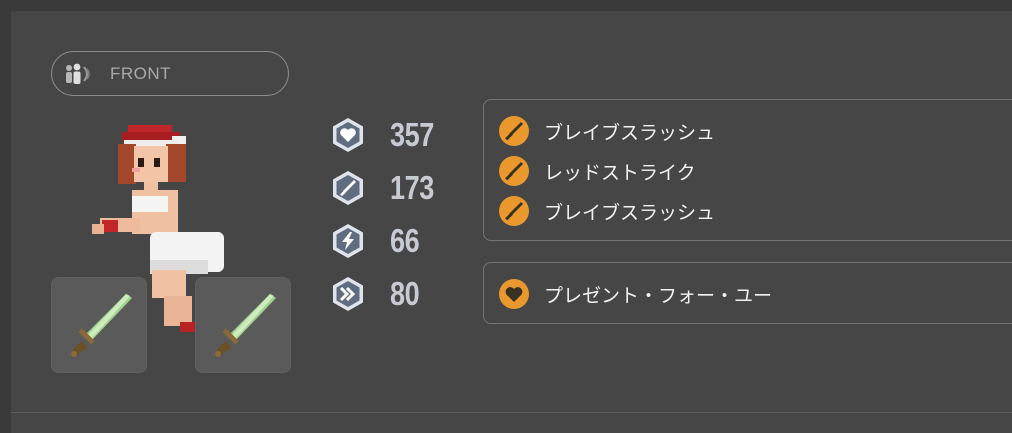 This screenshot has height=433, width=1012. Describe the element at coordinates (630, 132) in the screenshot. I see `skill-1-name: ブレイブスラッシュ` at that location.